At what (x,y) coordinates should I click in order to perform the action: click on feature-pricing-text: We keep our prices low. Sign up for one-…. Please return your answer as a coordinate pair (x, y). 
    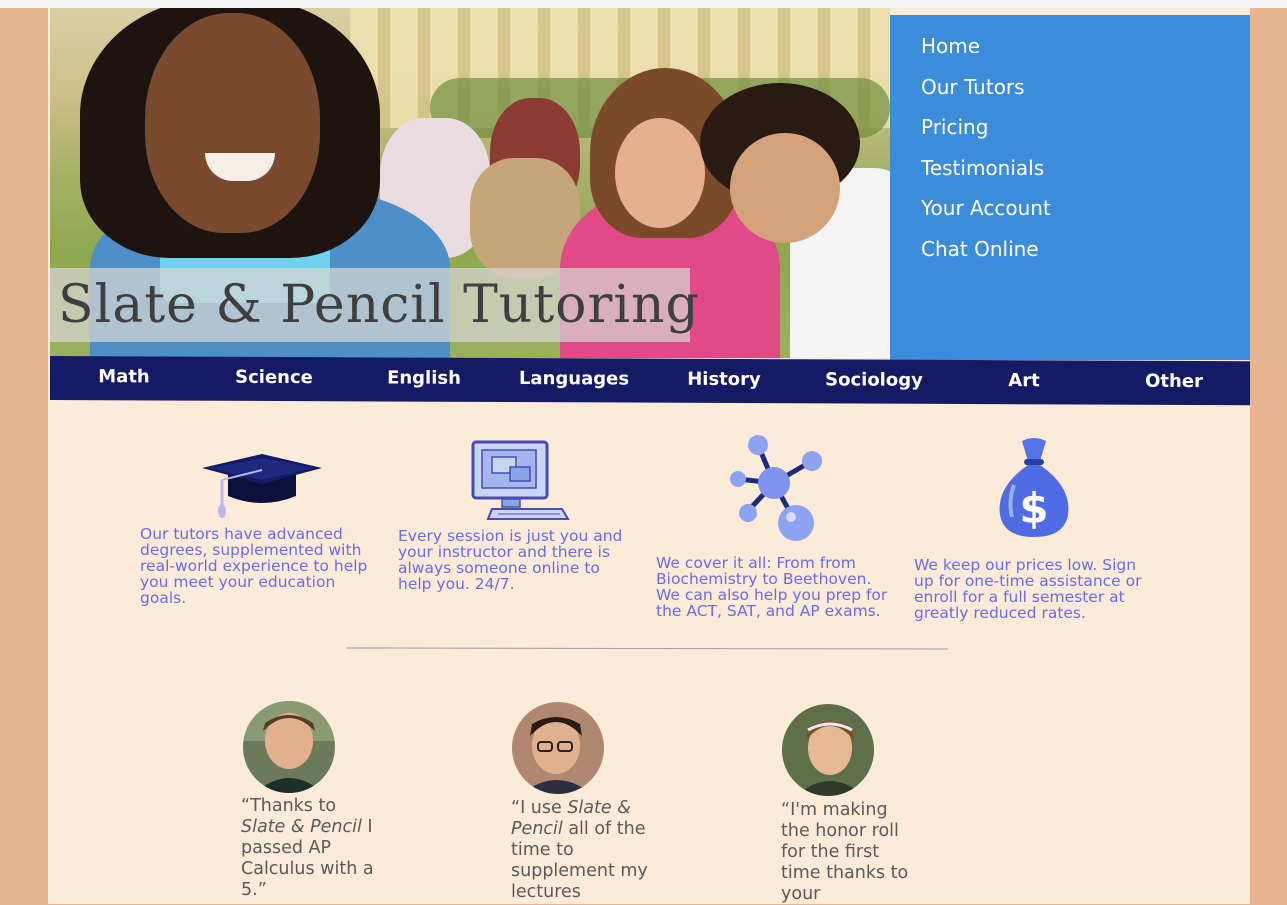
    Looking at the image, I should click on (1028, 589).